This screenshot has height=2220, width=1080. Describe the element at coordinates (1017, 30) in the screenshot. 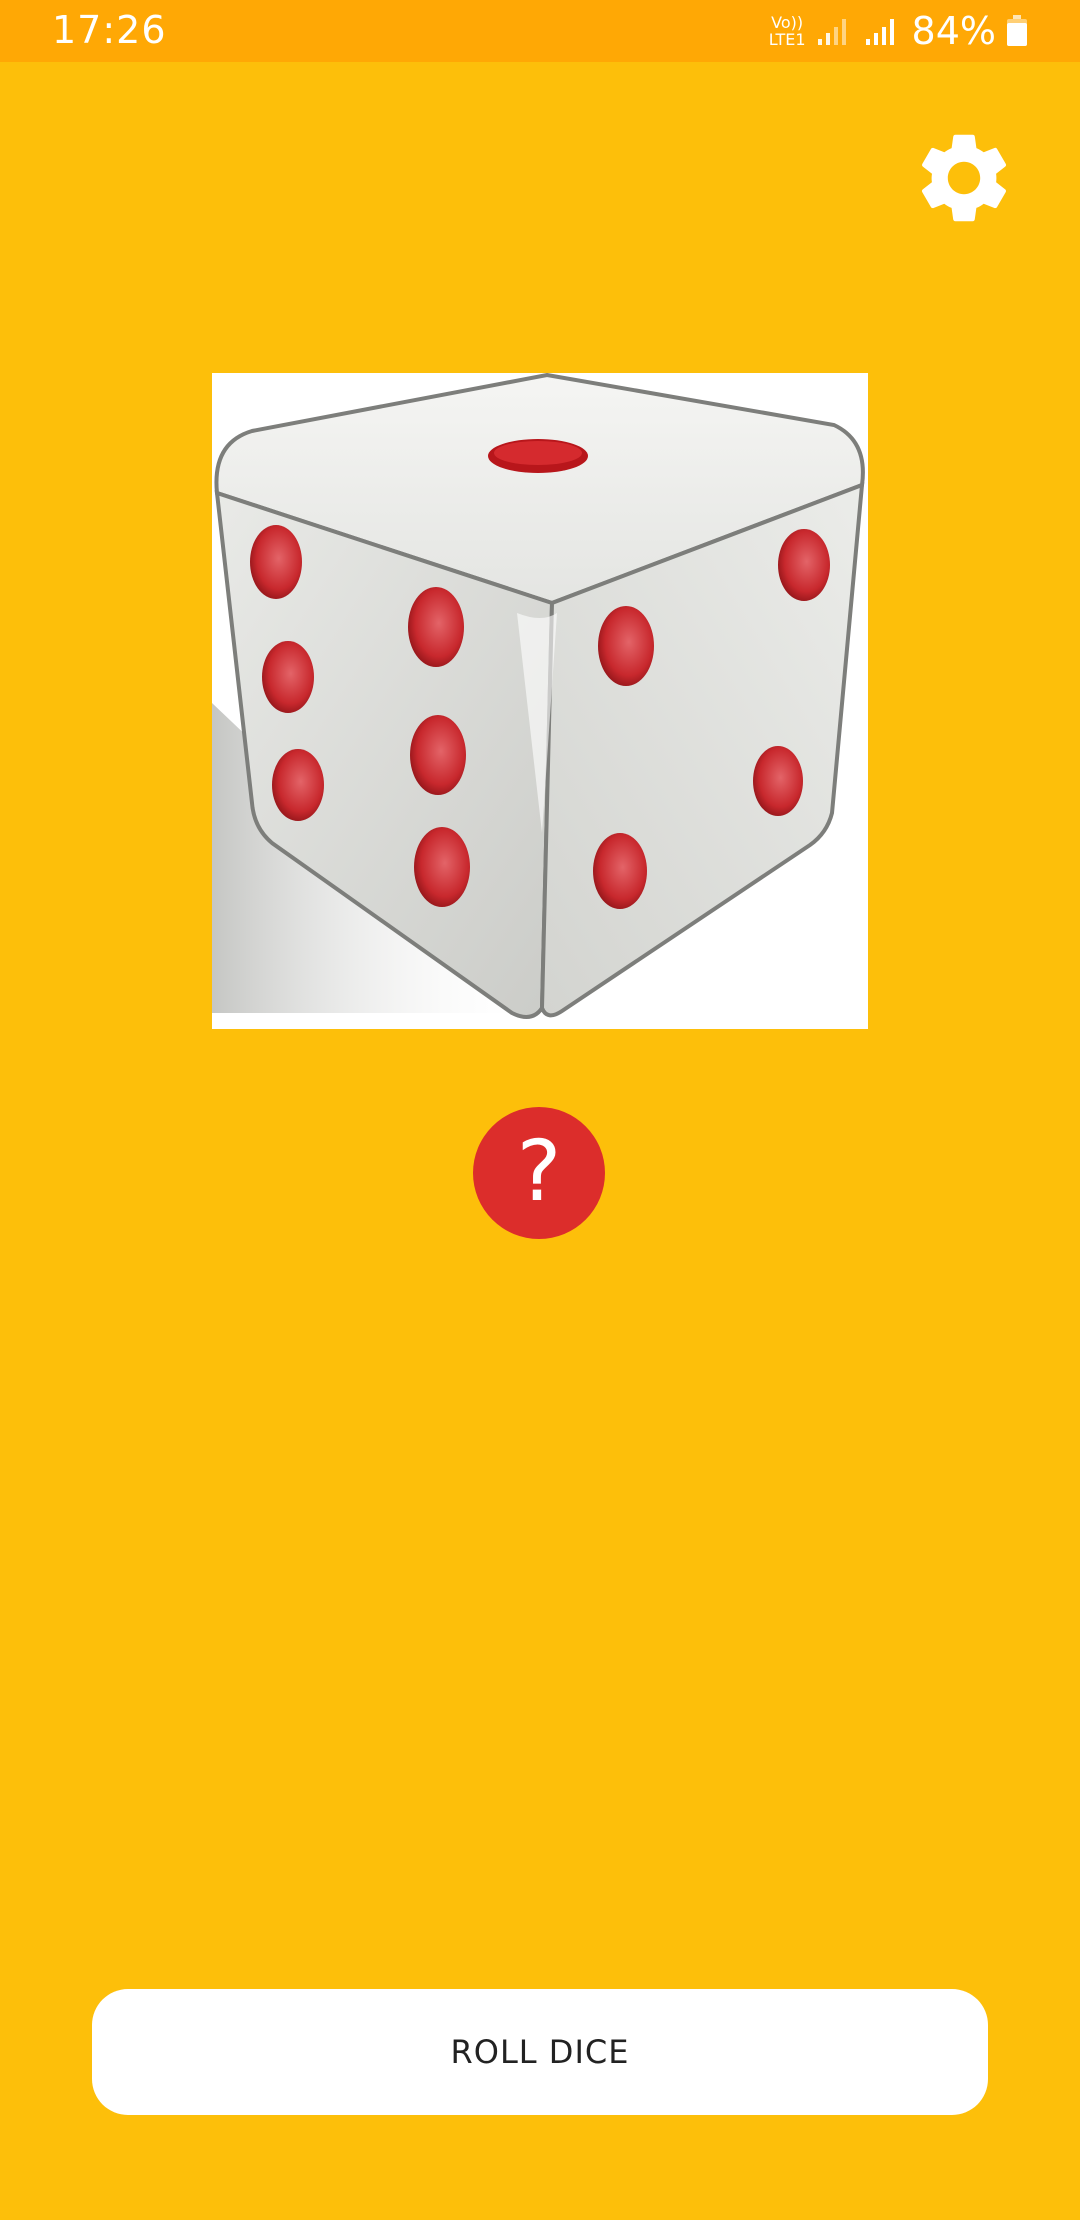

I see `battery-icon` at that location.